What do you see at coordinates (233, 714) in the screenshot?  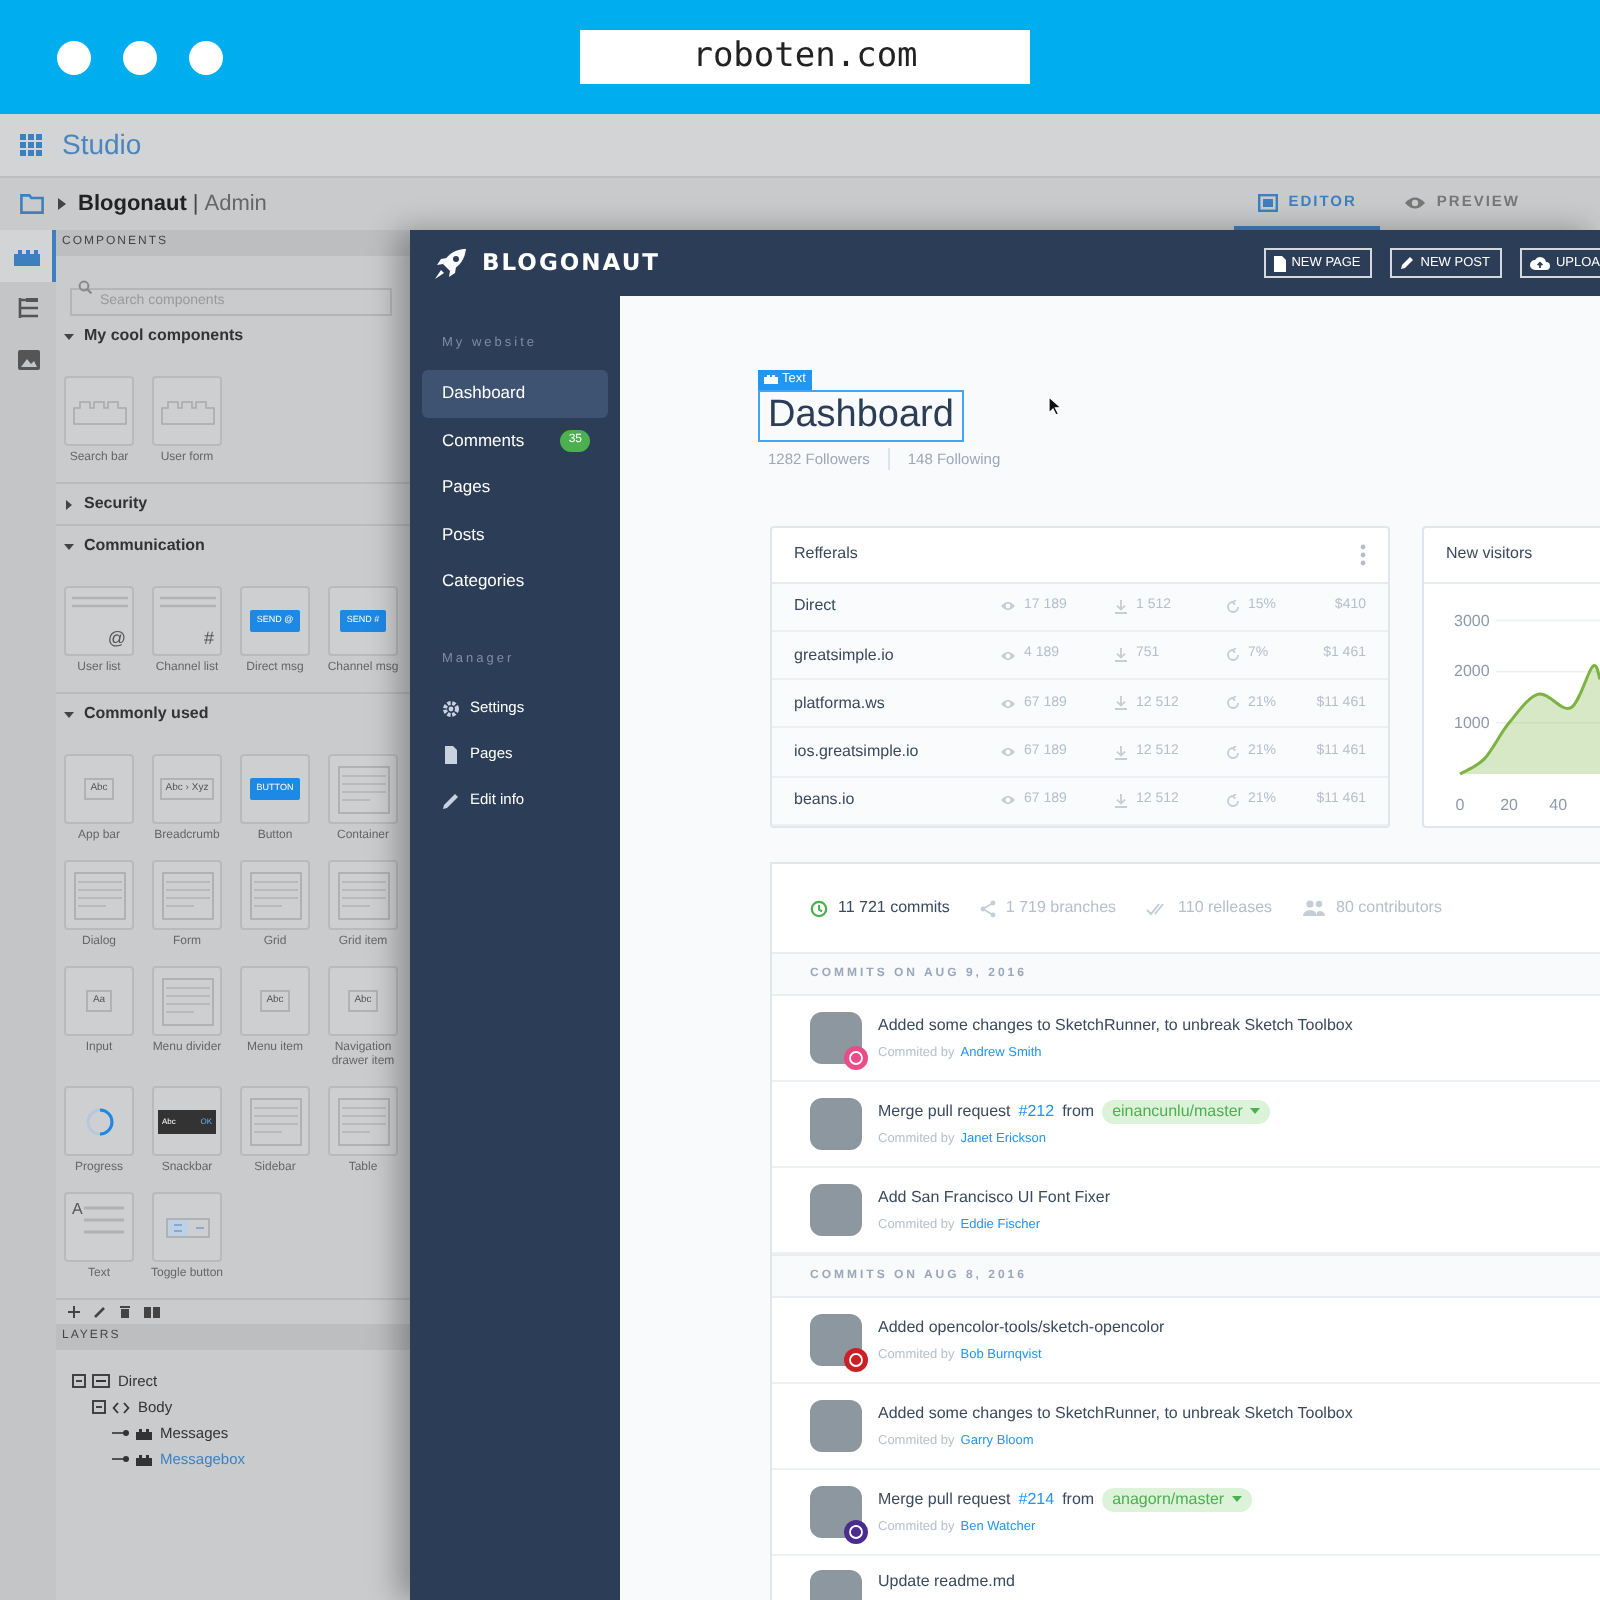 I see `section-header: Commonly used` at bounding box center [233, 714].